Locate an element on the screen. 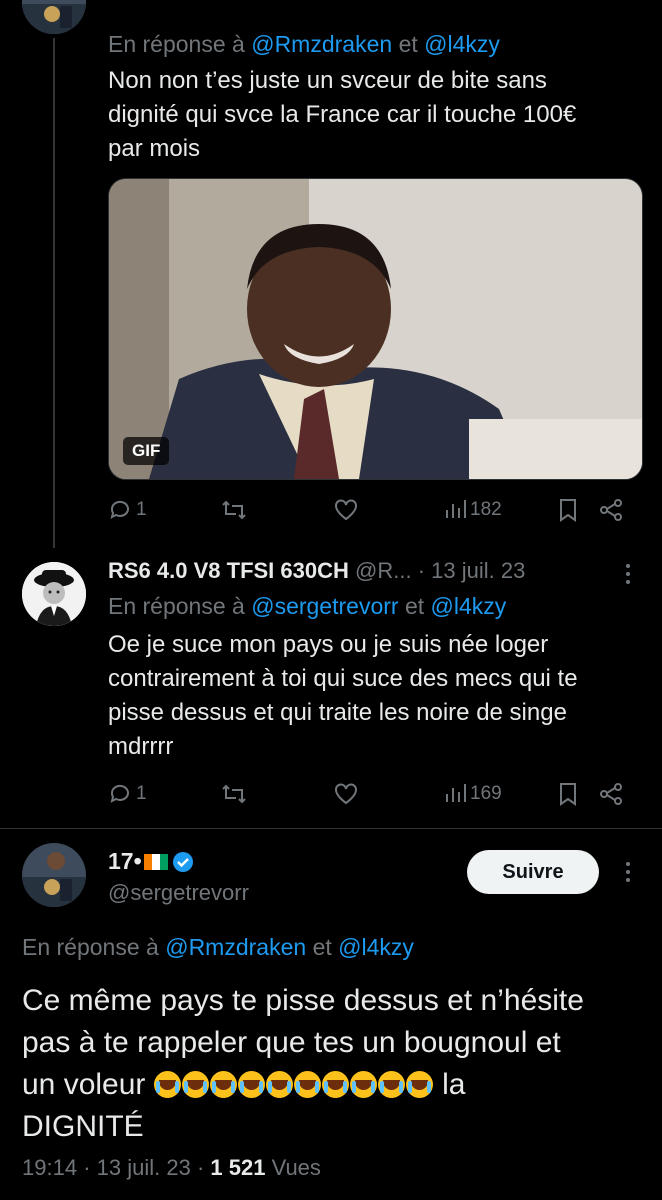  tweet-text-line: Ce même pays te pisse dessus et n’hésite is located at coordinates (303, 1000).